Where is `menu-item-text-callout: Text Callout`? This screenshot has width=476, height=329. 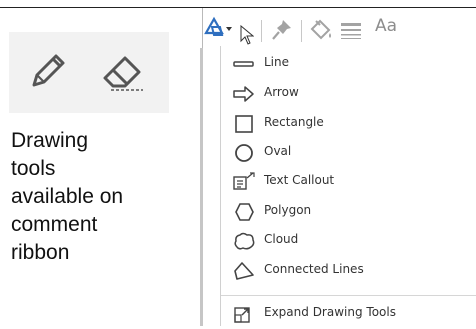 menu-item-text-callout: Text Callout is located at coordinates (348, 182).